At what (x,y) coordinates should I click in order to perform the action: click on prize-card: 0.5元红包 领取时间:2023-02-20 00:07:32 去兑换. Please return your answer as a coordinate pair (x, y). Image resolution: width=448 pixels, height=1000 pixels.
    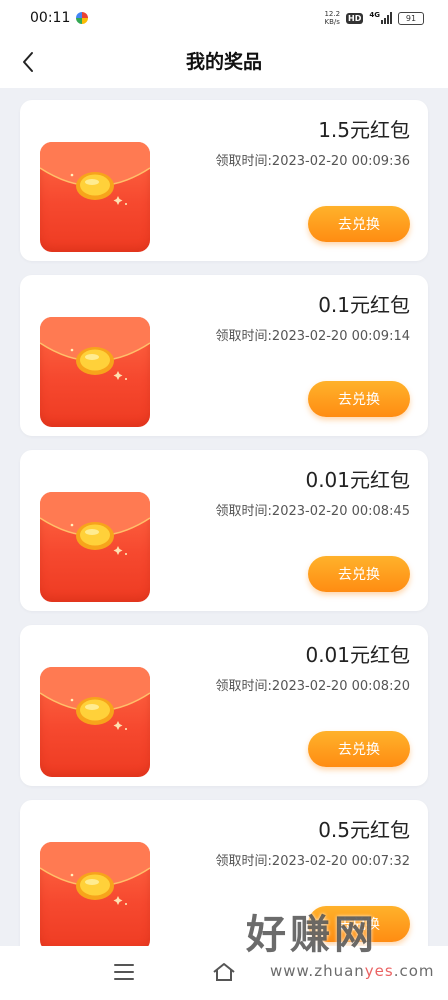
    Looking at the image, I should click on (224, 880).